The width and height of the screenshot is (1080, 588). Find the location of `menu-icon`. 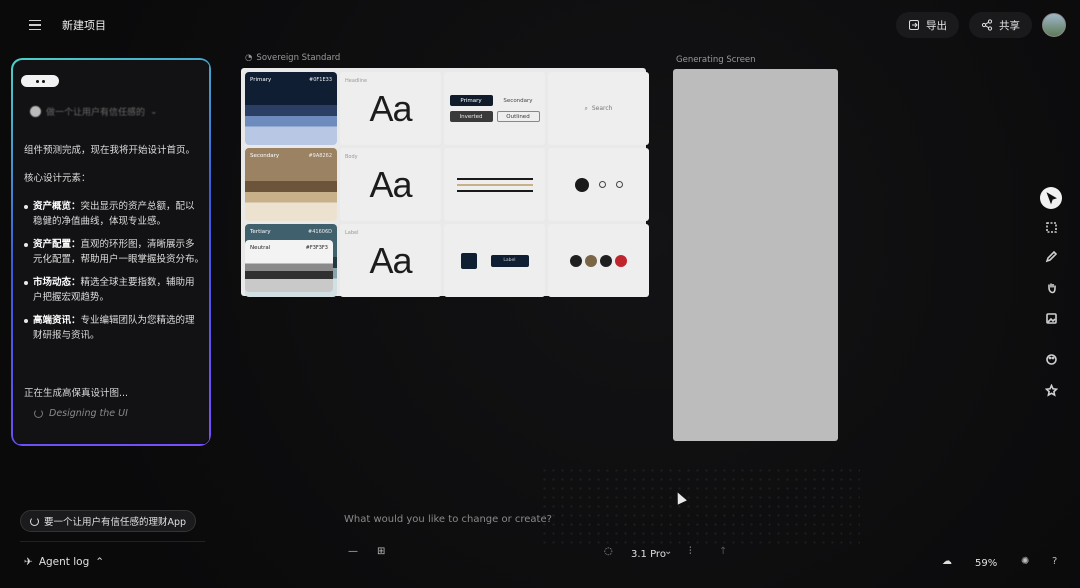

menu-icon is located at coordinates (35, 25).